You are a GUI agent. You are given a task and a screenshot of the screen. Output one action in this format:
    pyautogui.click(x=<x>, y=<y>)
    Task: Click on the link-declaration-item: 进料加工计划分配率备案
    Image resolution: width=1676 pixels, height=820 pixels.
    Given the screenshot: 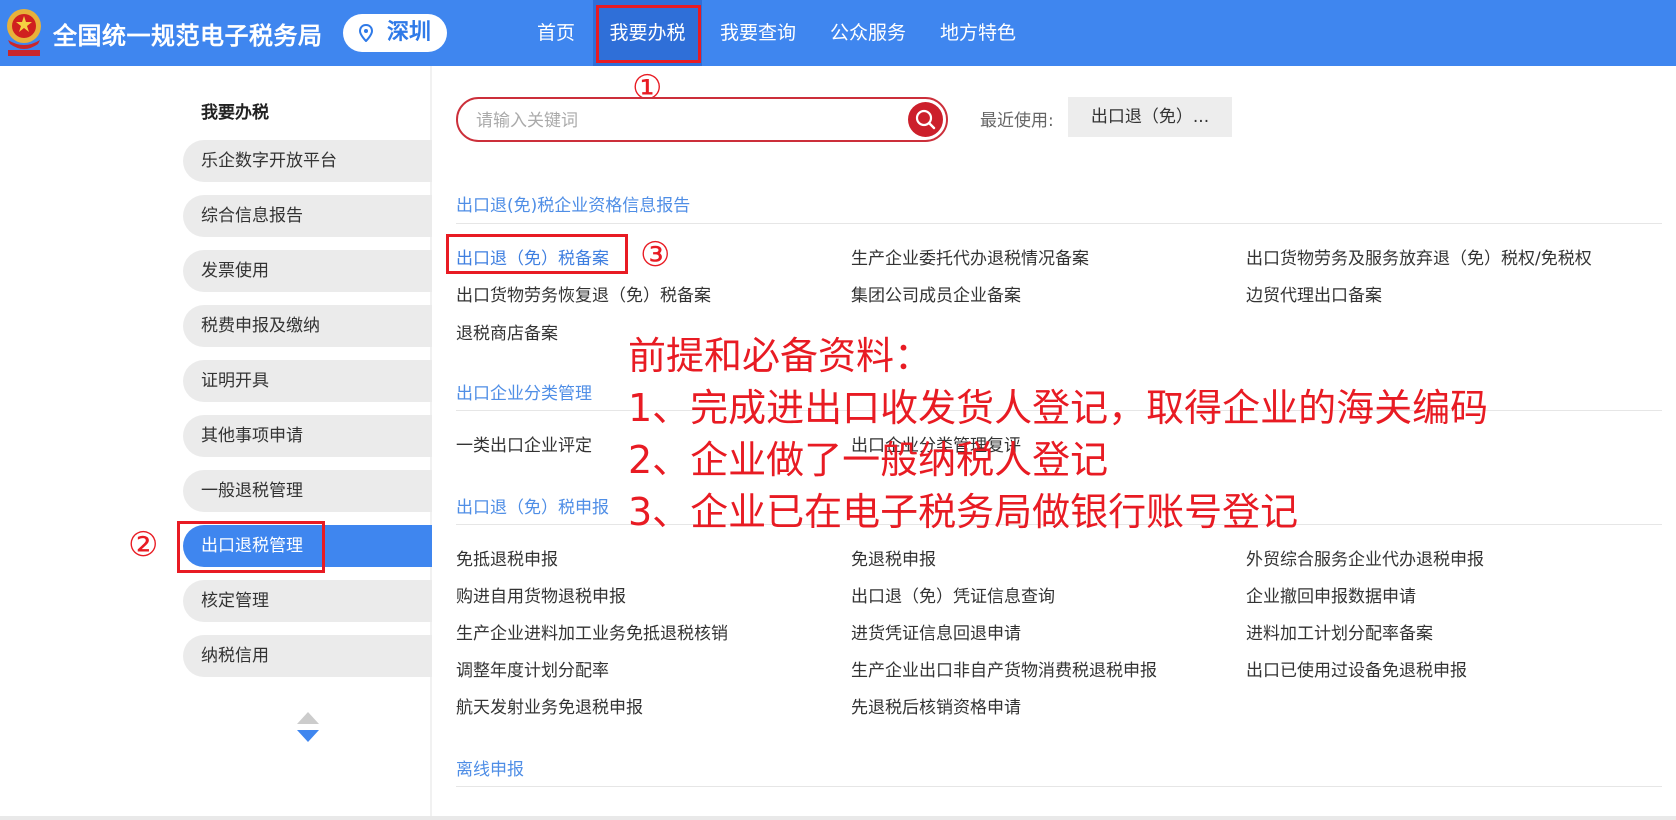 What is the action you would take?
    pyautogui.click(x=1339, y=631)
    